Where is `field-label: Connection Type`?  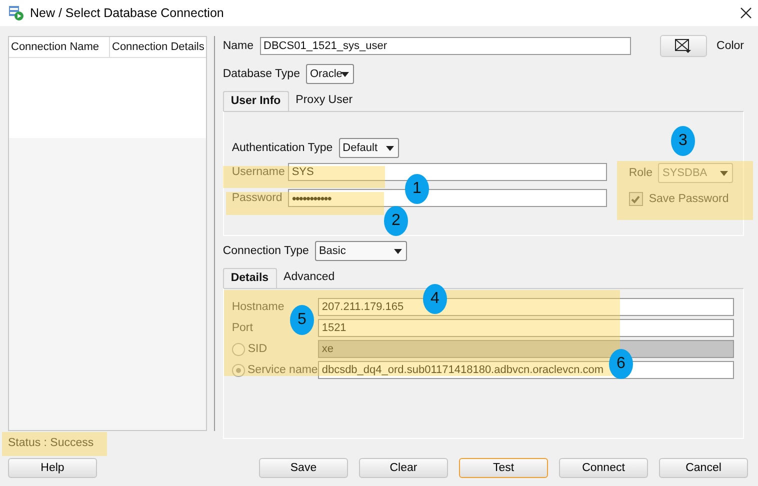
field-label: Connection Type is located at coordinates (265, 251).